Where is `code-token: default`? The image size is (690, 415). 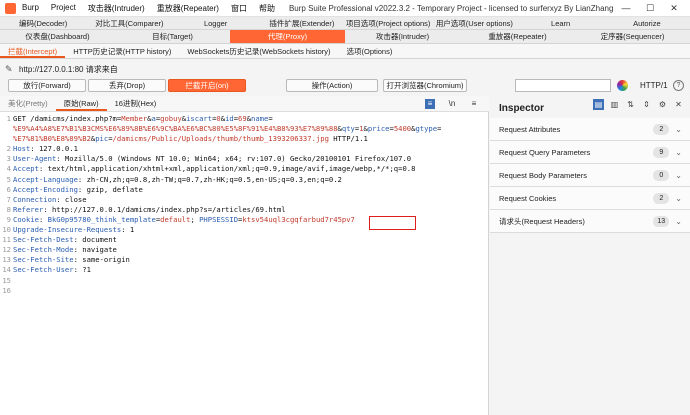 code-token: default is located at coordinates (175, 219).